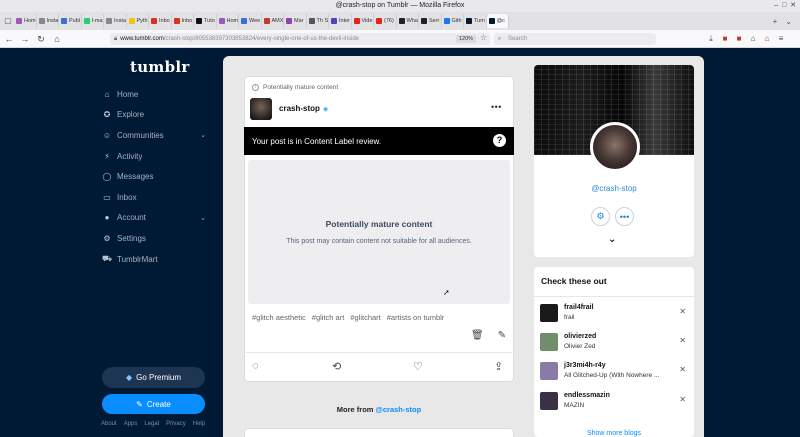 The height and width of the screenshot is (437, 800). What do you see at coordinates (155, 176) in the screenshot?
I see `sidebar-item-messages: ◯ Messages` at bounding box center [155, 176].